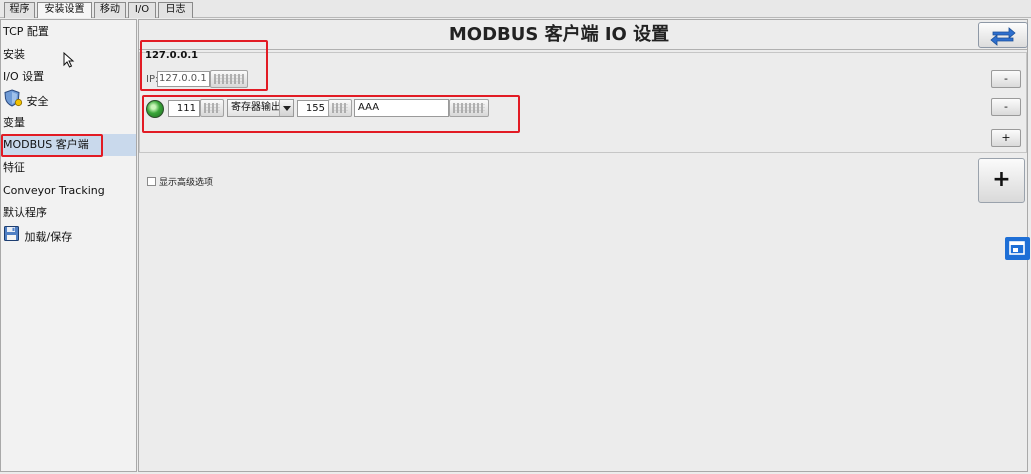 The height and width of the screenshot is (474, 1031). I want to click on toggle-view-button, so click(1003, 35).